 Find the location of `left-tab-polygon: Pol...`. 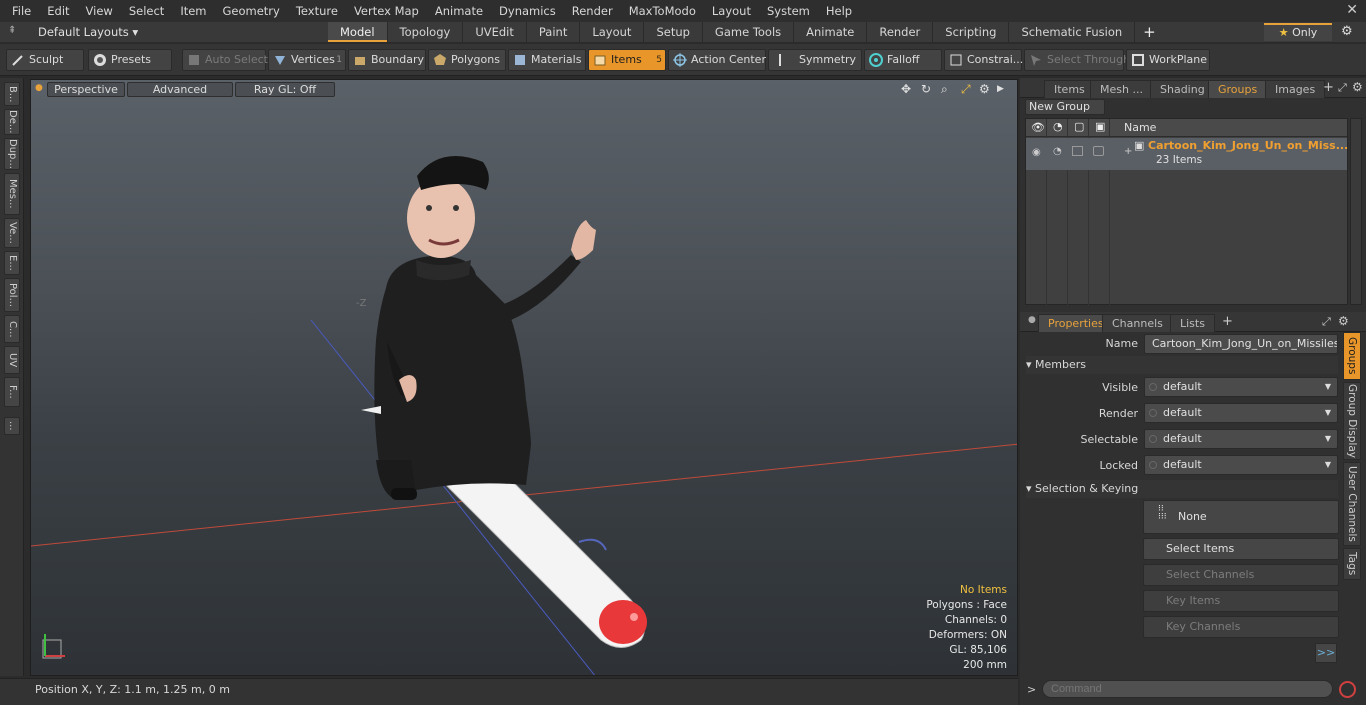

left-tab-polygon: Pol... is located at coordinates (12, 295).